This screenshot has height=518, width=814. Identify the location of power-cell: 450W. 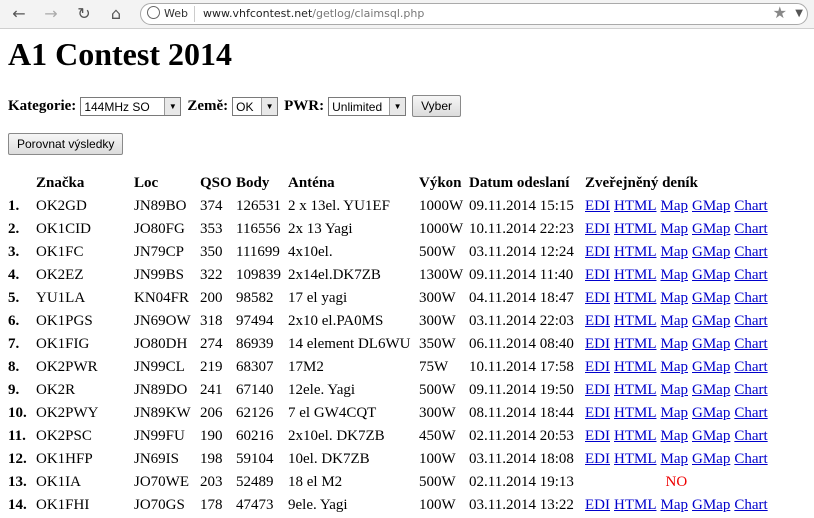
(437, 436).